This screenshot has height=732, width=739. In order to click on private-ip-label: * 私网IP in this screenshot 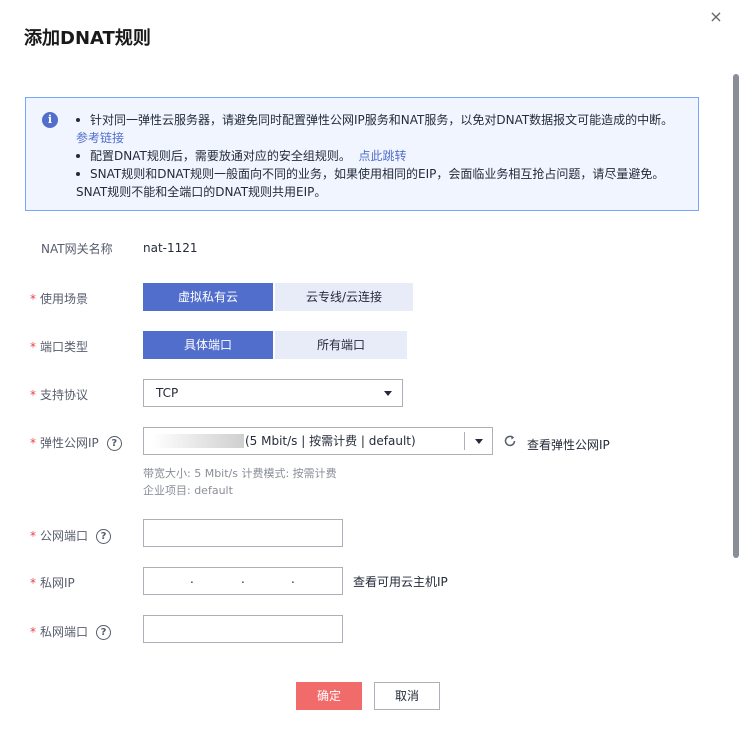, I will do `click(52, 582)`.